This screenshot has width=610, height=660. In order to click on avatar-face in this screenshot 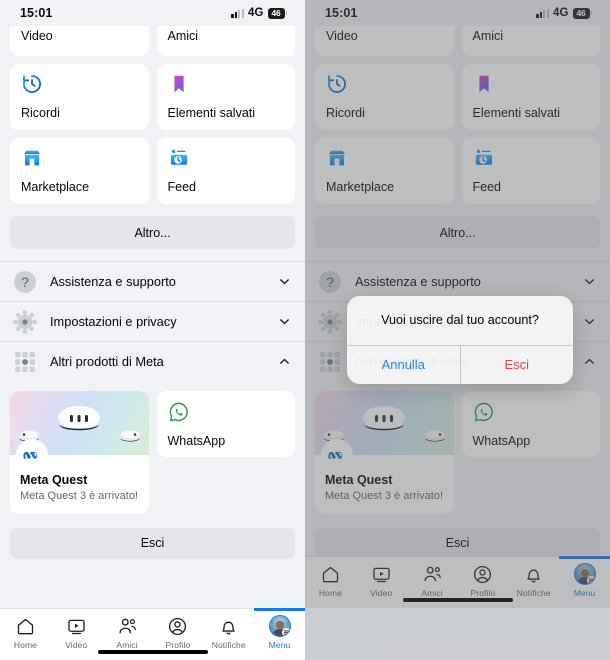, I will do `click(279, 625)`.